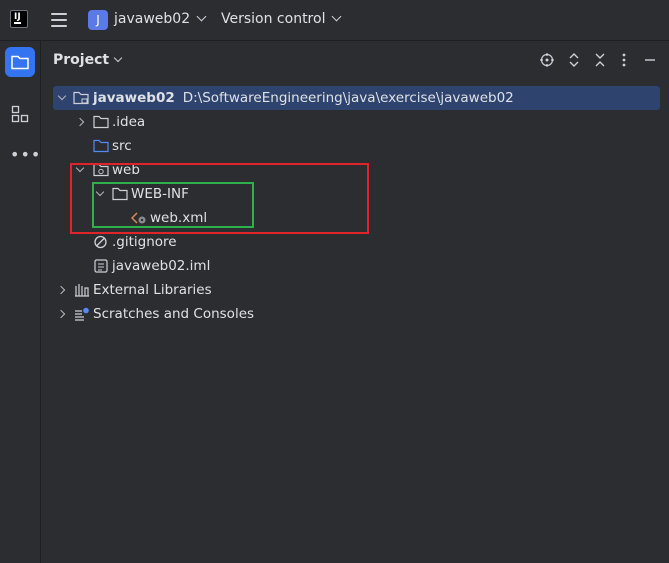  Describe the element at coordinates (101, 146) in the screenshot. I see `source-folder-icon` at that location.